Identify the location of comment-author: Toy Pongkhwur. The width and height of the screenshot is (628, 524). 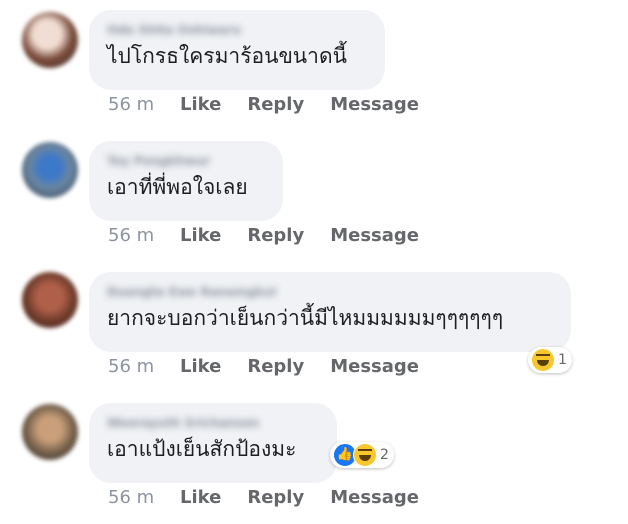
(158, 161).